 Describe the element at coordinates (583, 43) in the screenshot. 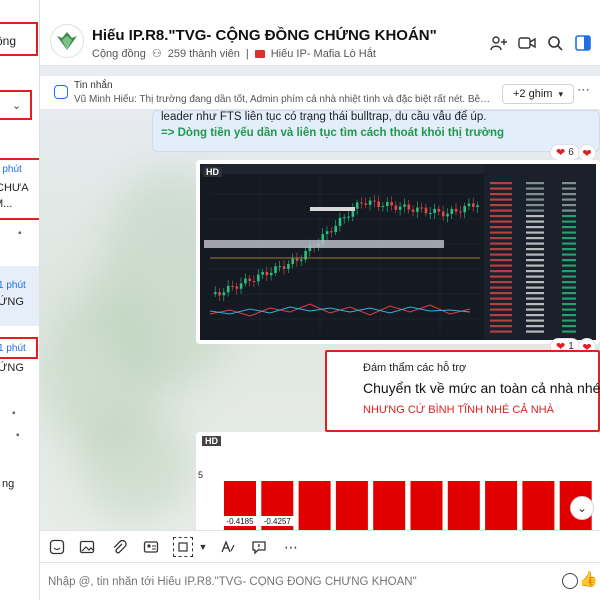

I see `panel-toggle-icon` at that location.